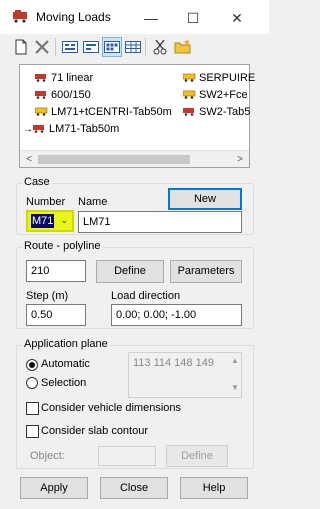 This screenshot has width=320, height=509. Describe the element at coordinates (183, 47) in the screenshot. I see `open-folder-icon` at that location.